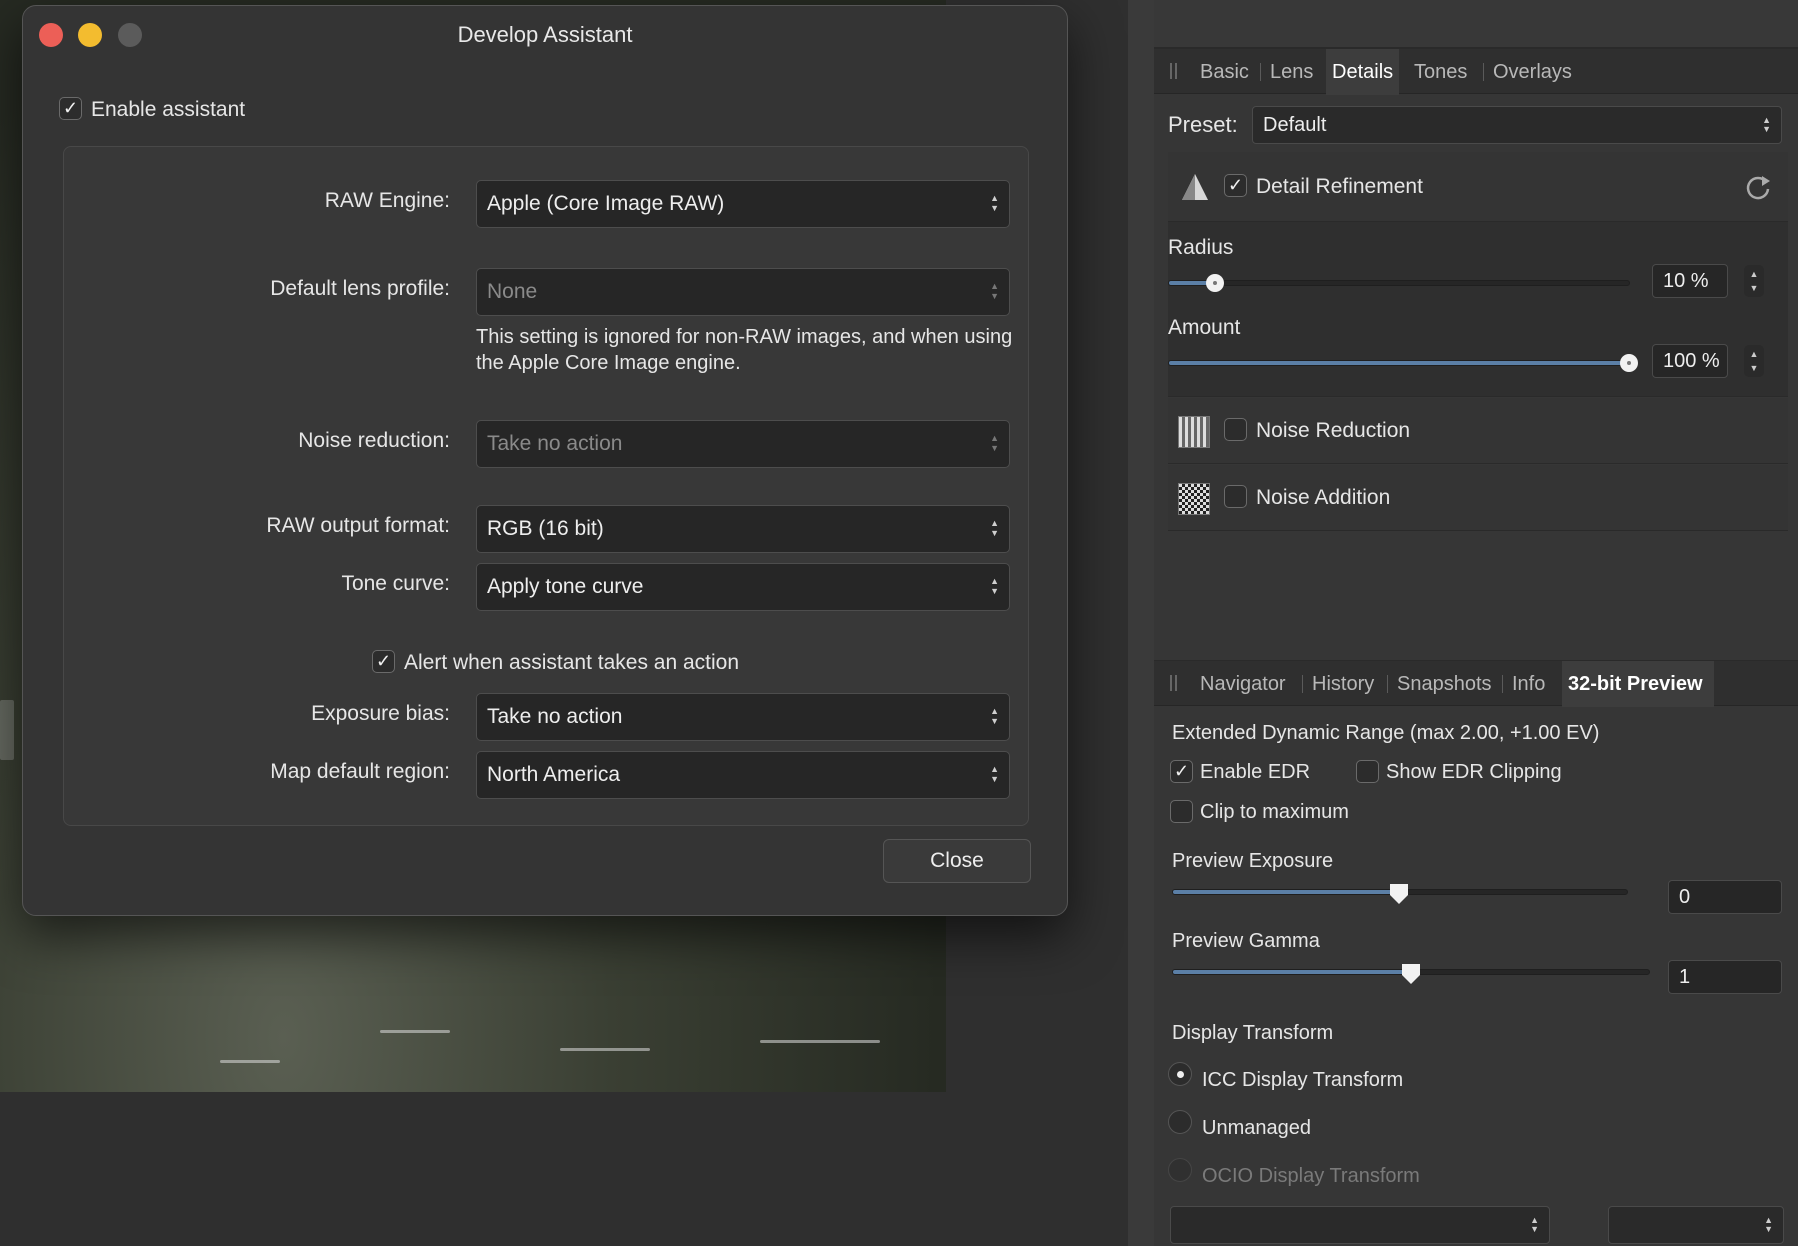  Describe the element at coordinates (1474, 772) in the screenshot. I see `show-clipping-label: Show EDR Clipping` at that location.